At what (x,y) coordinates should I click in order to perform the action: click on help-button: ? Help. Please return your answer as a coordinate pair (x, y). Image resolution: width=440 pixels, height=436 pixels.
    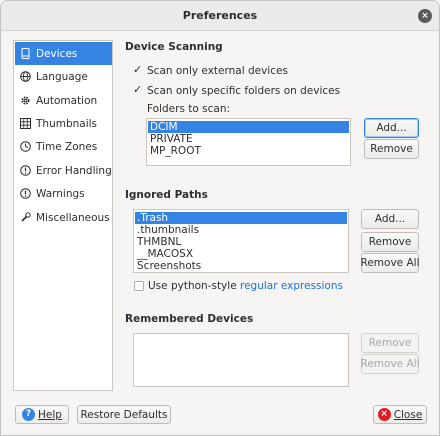
    Looking at the image, I should click on (42, 414).